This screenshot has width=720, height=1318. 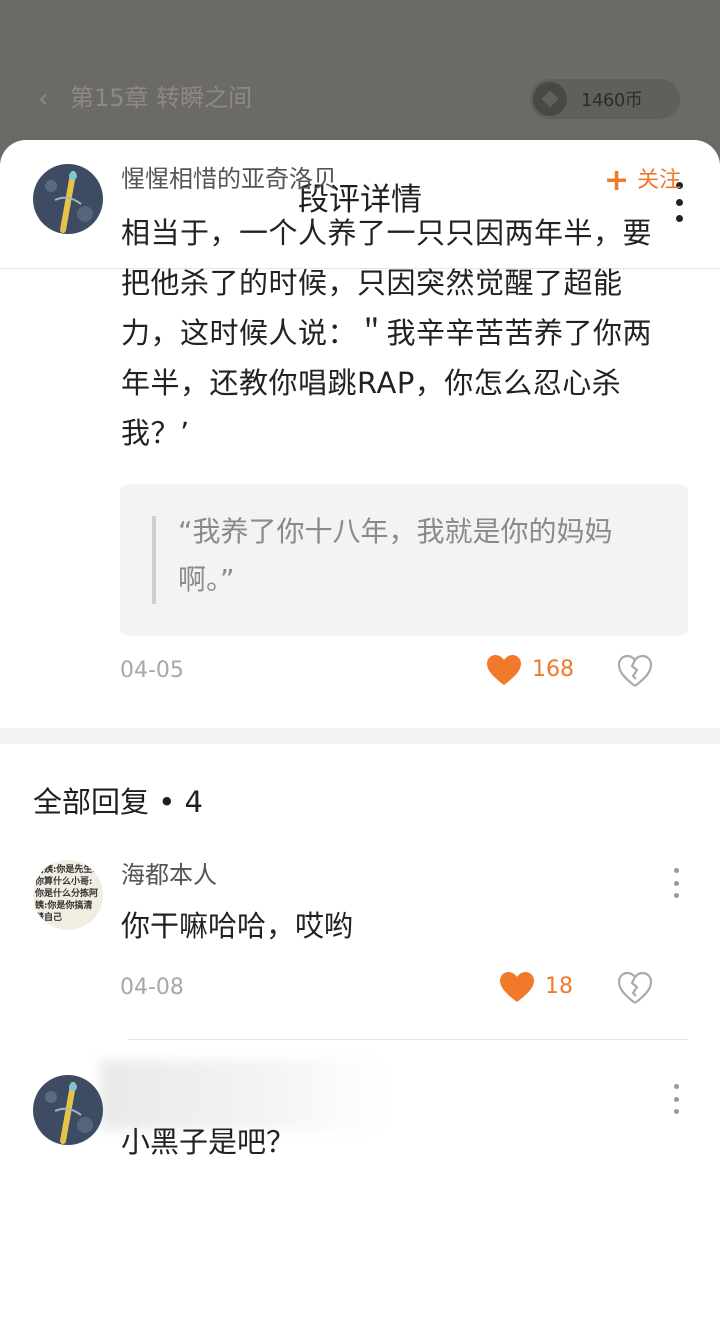 I want to click on avatar: 阿姨:你是先生:你算什么小哥:你是什么分拣阿姨:你是你搞清楚自己, so click(x=68, y=895).